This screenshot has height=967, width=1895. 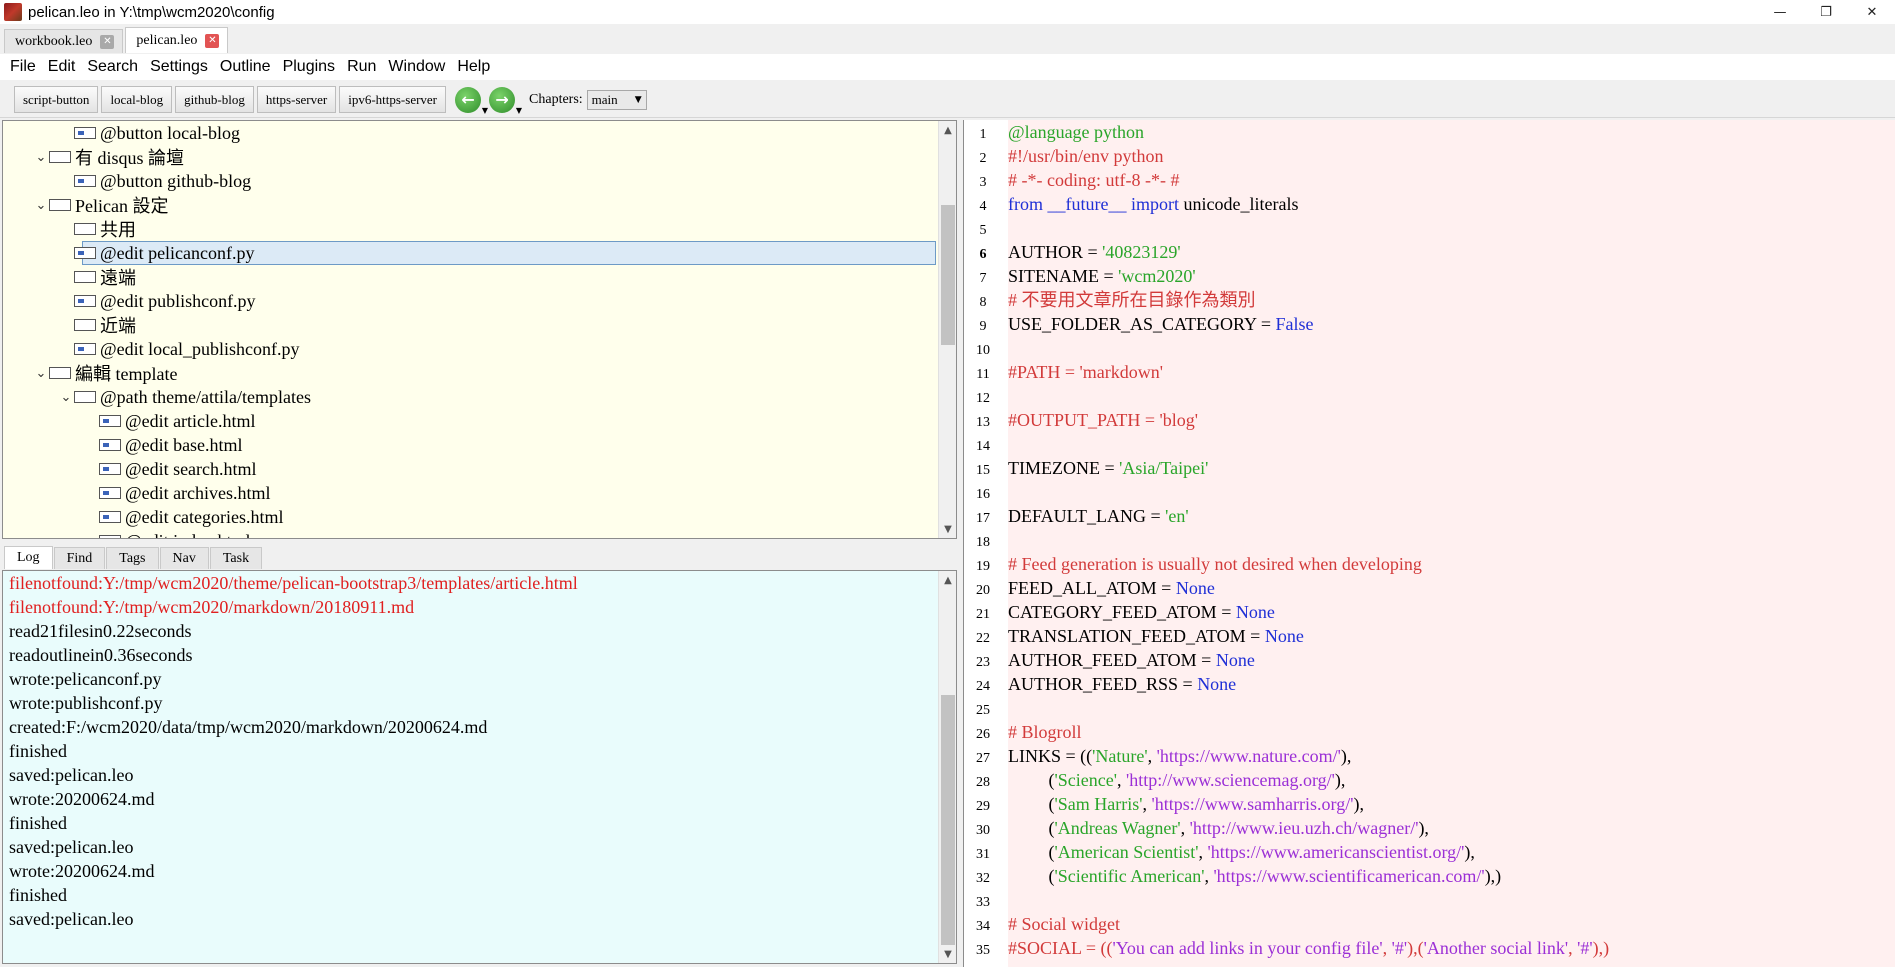 What do you see at coordinates (137, 99) in the screenshot?
I see `local-blog-button: local-blog` at bounding box center [137, 99].